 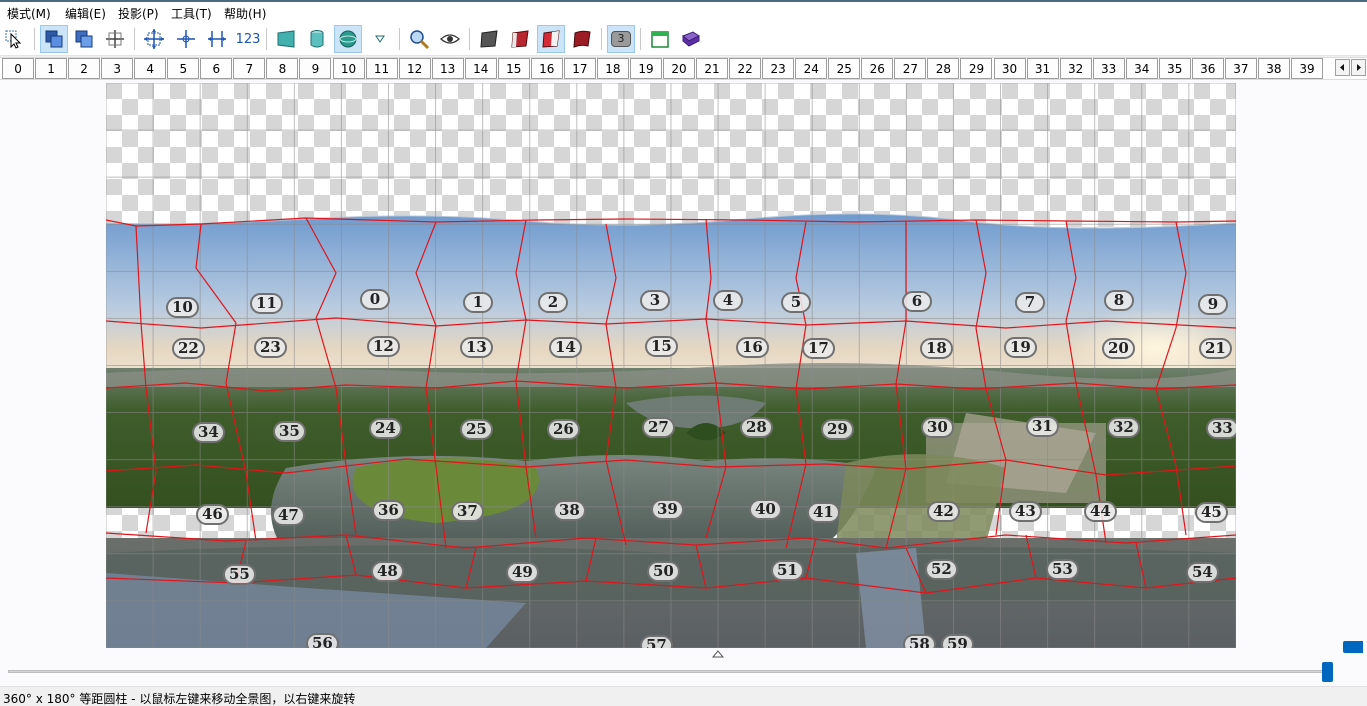 I want to click on image-number-label: 52, so click(x=941, y=569).